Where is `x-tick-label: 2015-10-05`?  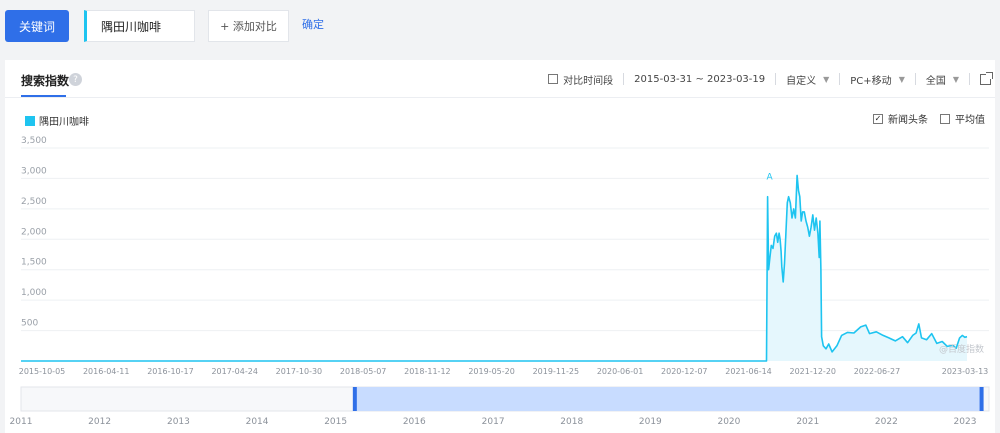 x-tick-label: 2015-10-05 is located at coordinates (42, 371).